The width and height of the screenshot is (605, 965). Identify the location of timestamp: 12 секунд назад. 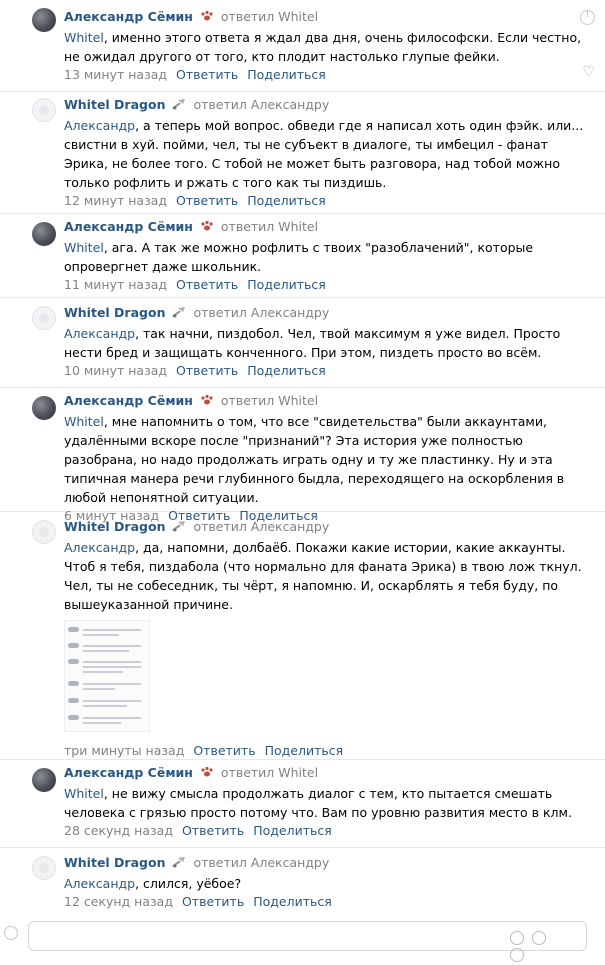
(118, 901).